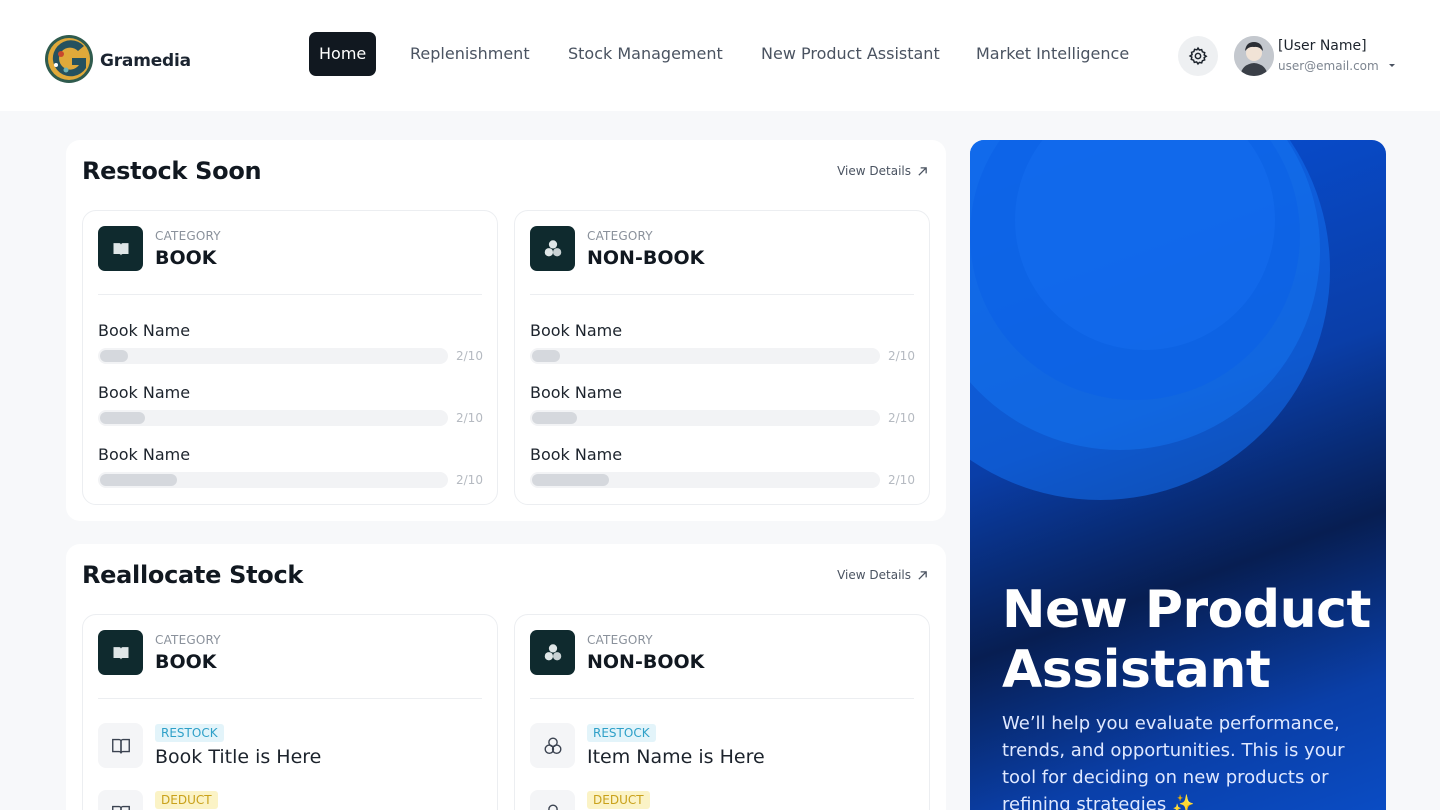  I want to click on reallocate-view-details-link: View Details, so click(882, 575).